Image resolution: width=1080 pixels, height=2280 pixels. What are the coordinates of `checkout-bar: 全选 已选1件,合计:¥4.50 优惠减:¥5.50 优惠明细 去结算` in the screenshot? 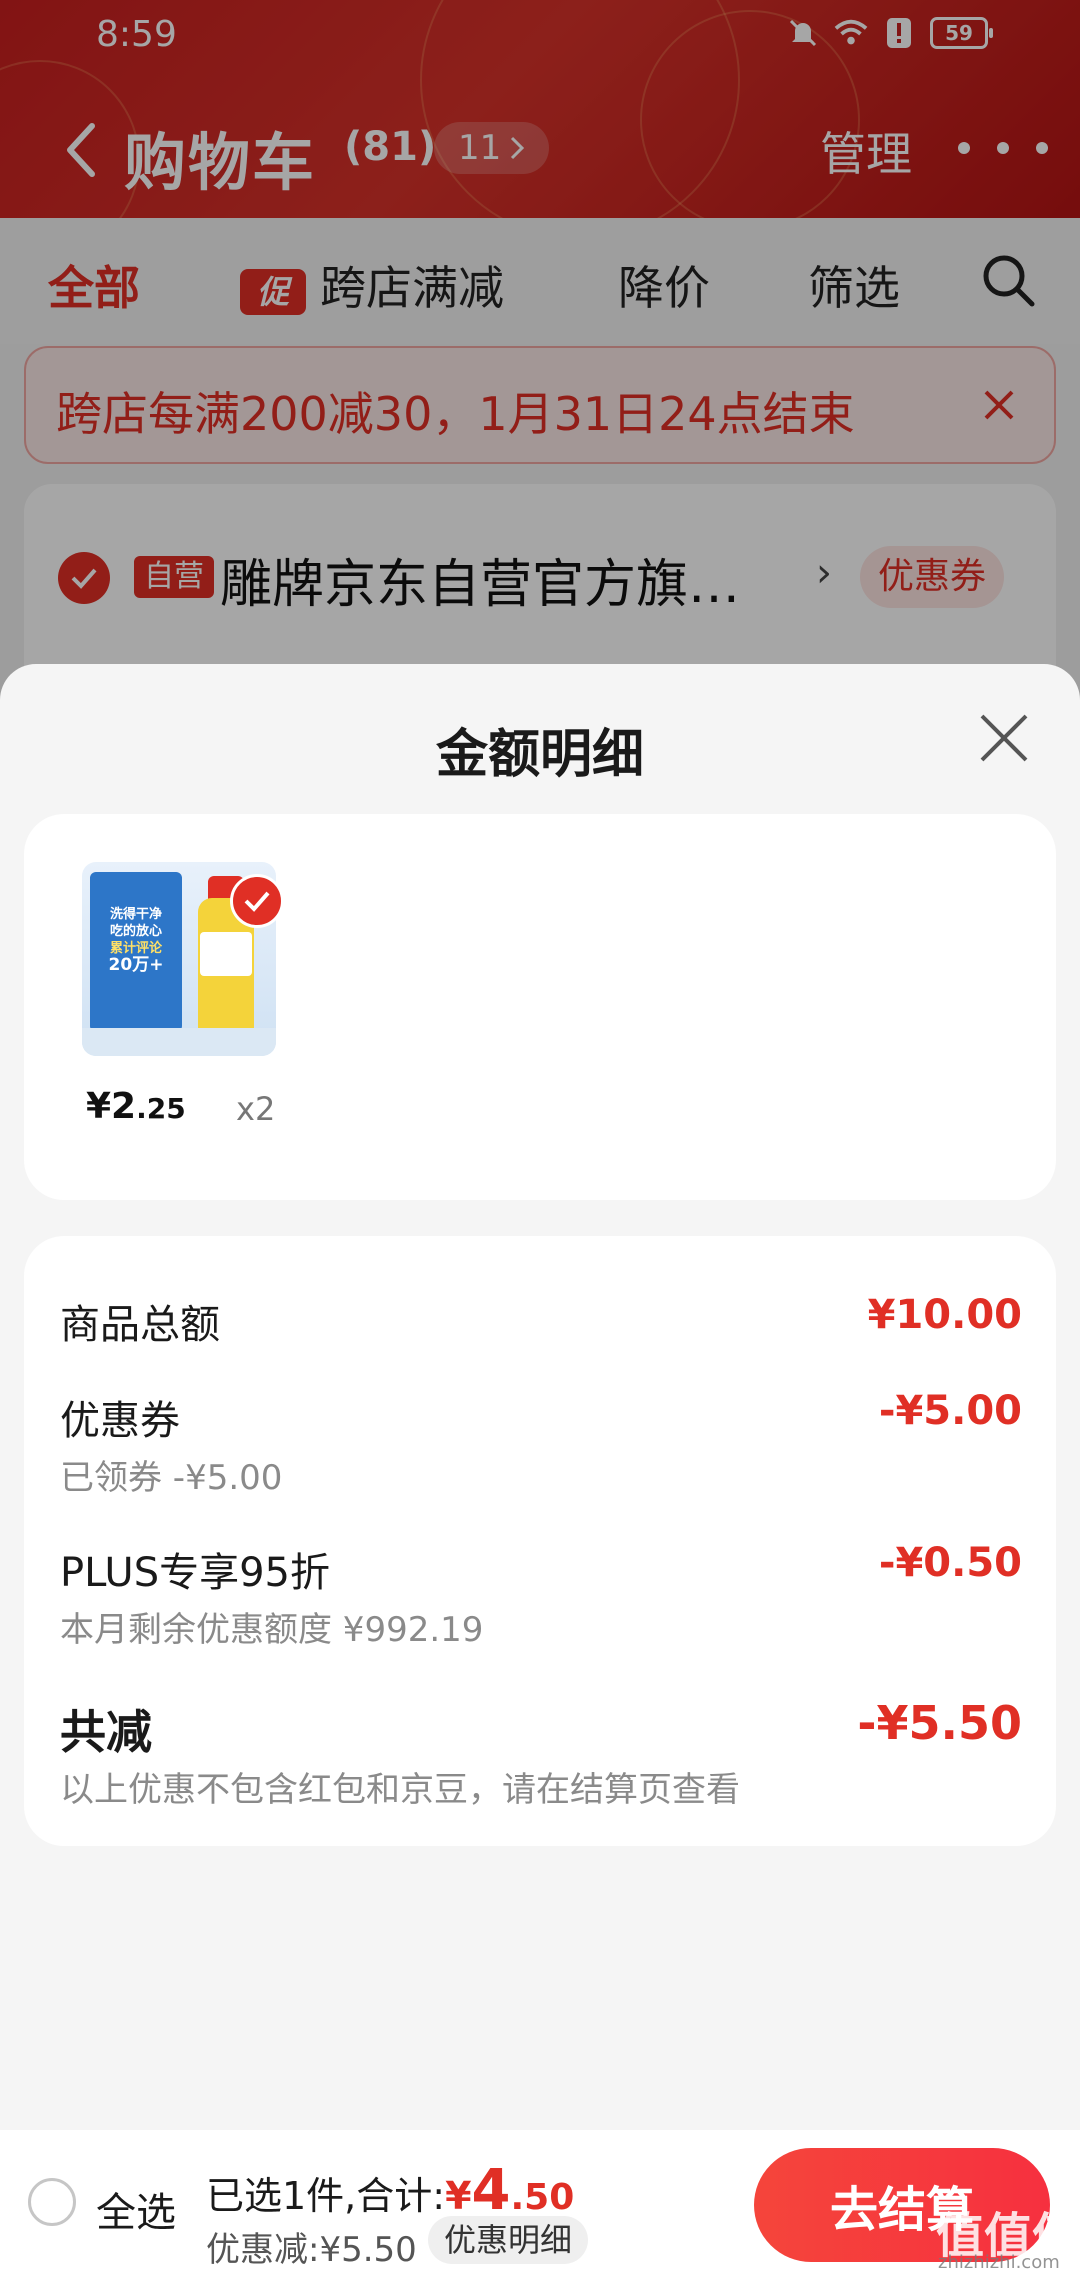 It's located at (540, 2205).